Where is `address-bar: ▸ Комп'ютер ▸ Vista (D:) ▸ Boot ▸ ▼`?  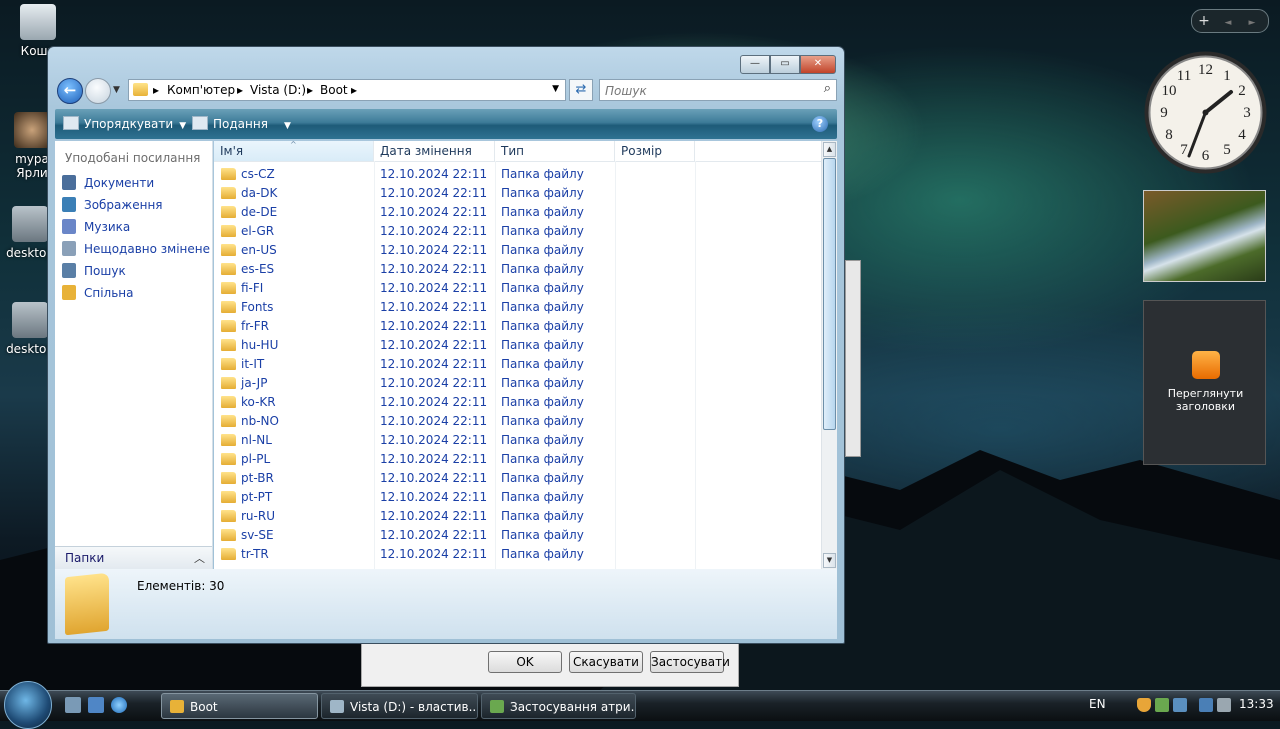 address-bar: ▸ Комп'ютер ▸ Vista (D:) ▸ Boot ▸ ▼ is located at coordinates (347, 90).